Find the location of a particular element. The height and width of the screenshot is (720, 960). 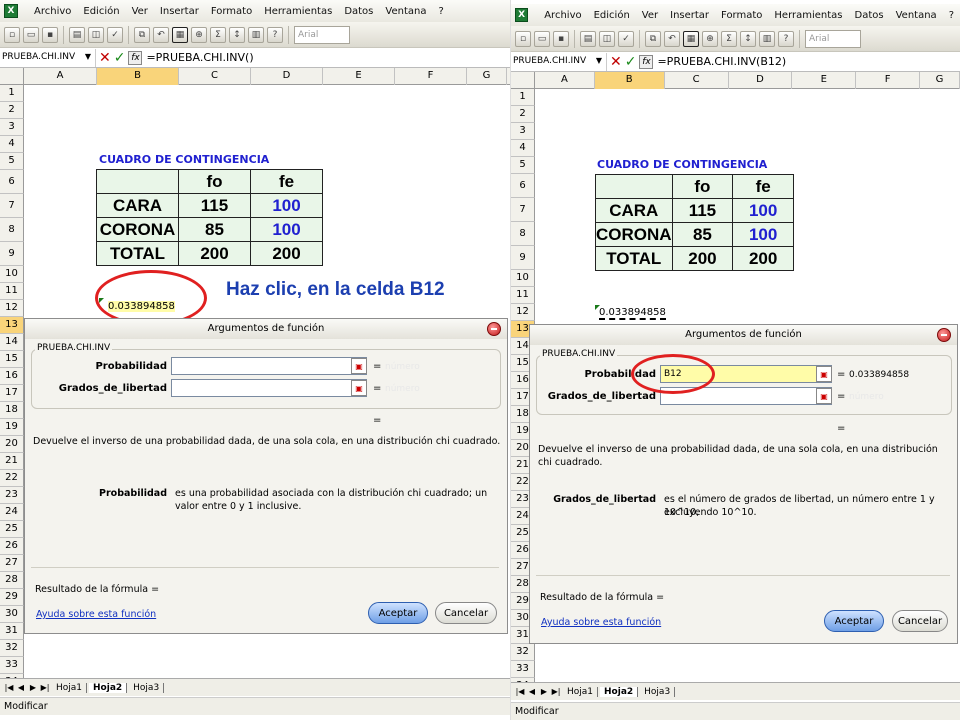

menu-edicion: Edición is located at coordinates (612, 15).